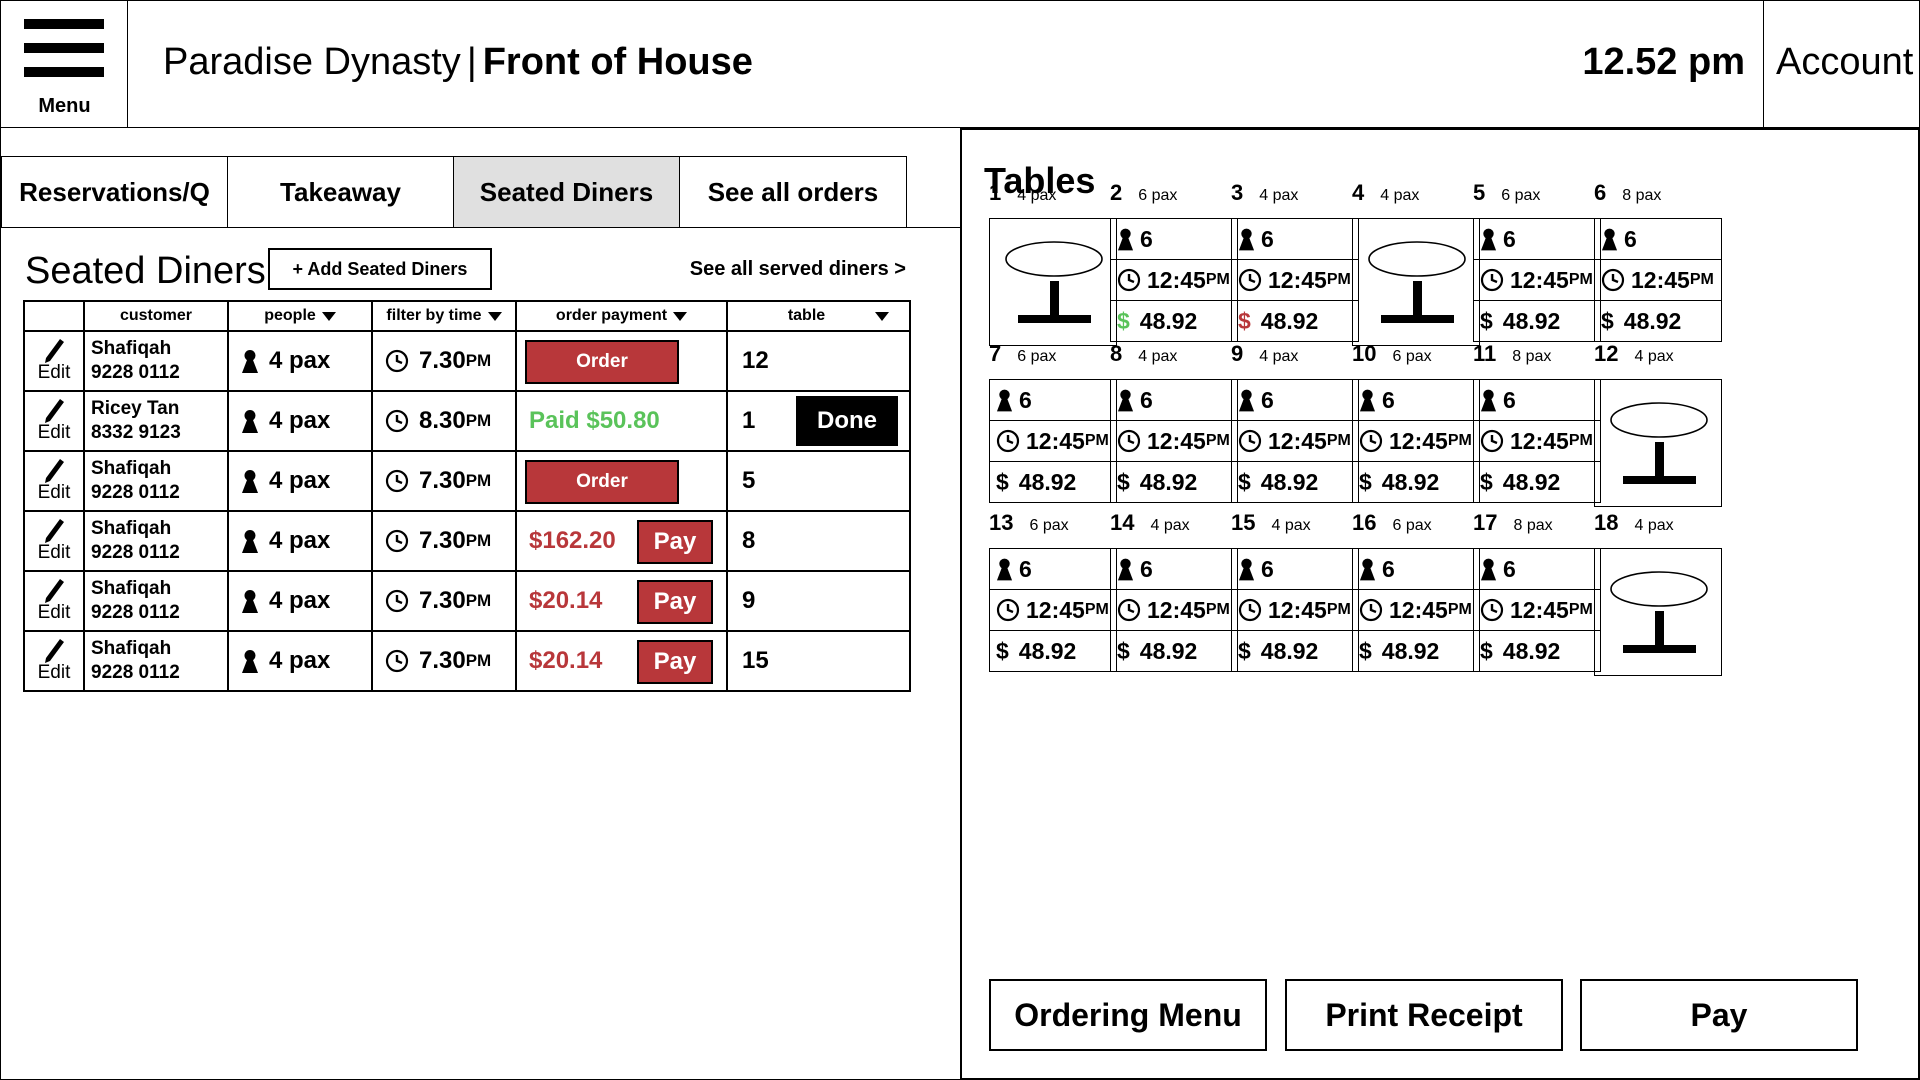 This screenshot has width=1920, height=1080. Describe the element at coordinates (1634, 356) in the screenshot. I see `table-card-header: 12 4 pax` at that location.